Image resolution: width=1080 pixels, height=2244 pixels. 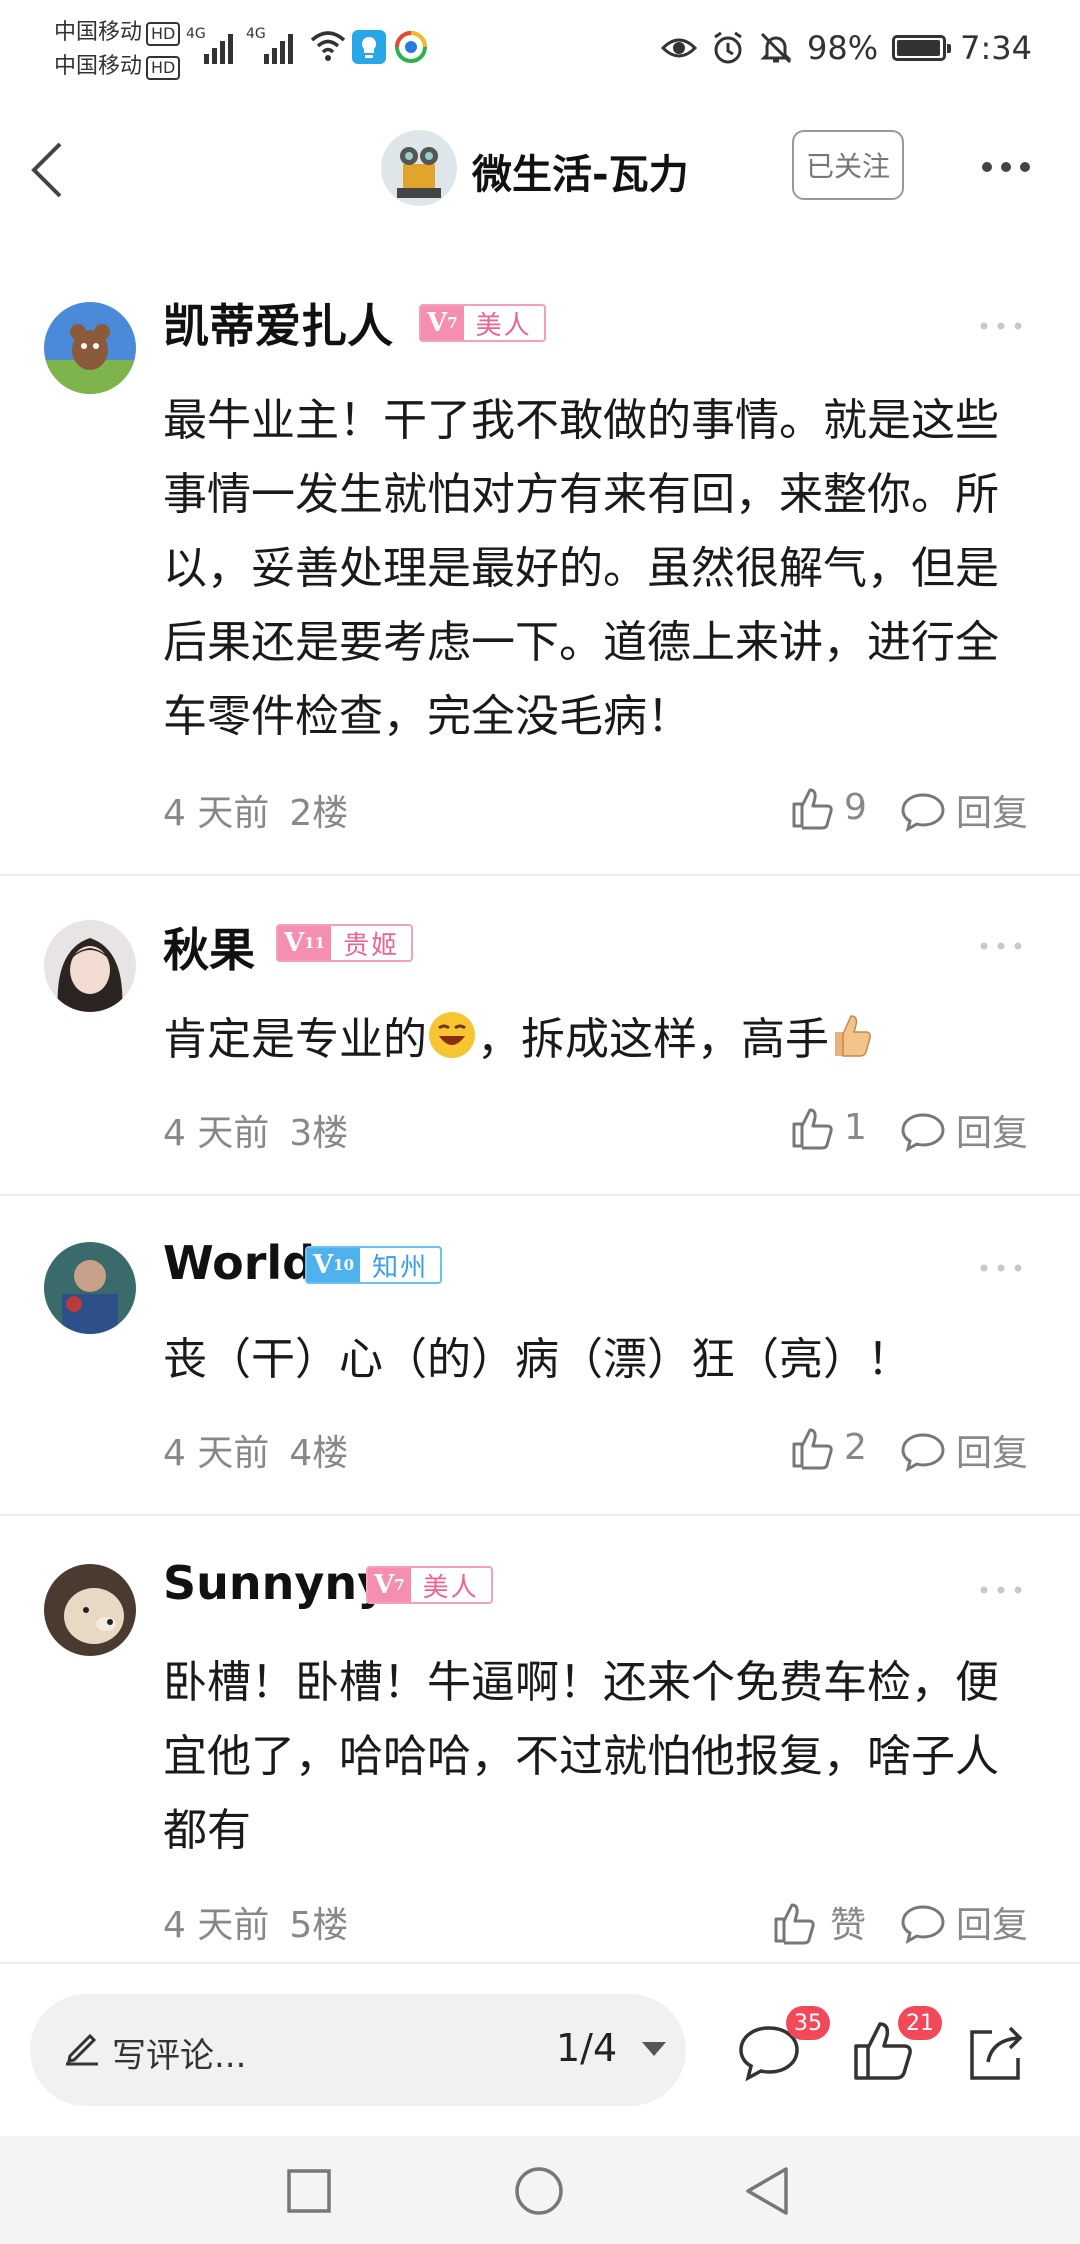 What do you see at coordinates (855, 807) in the screenshot?
I see `like-count: 9` at bounding box center [855, 807].